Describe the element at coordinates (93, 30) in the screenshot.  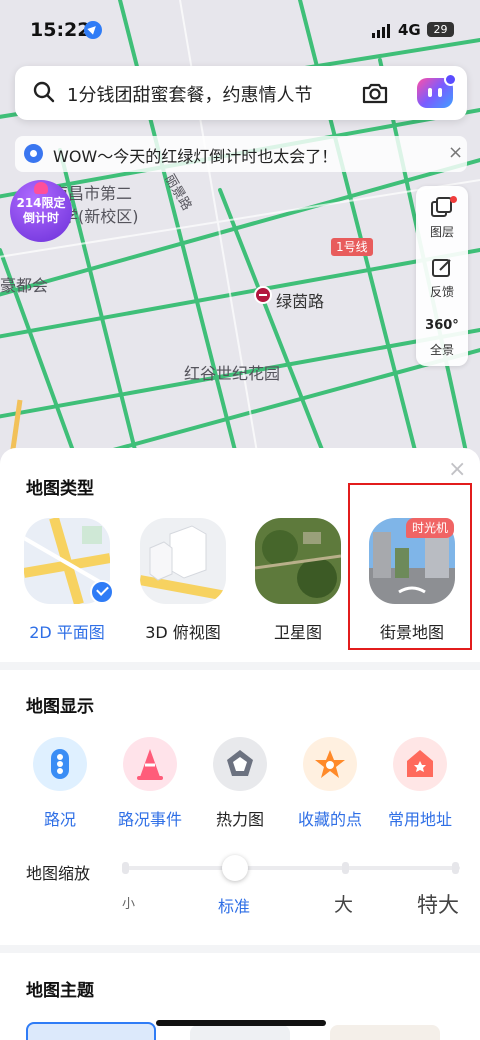
I see `location-arrow-icon` at that location.